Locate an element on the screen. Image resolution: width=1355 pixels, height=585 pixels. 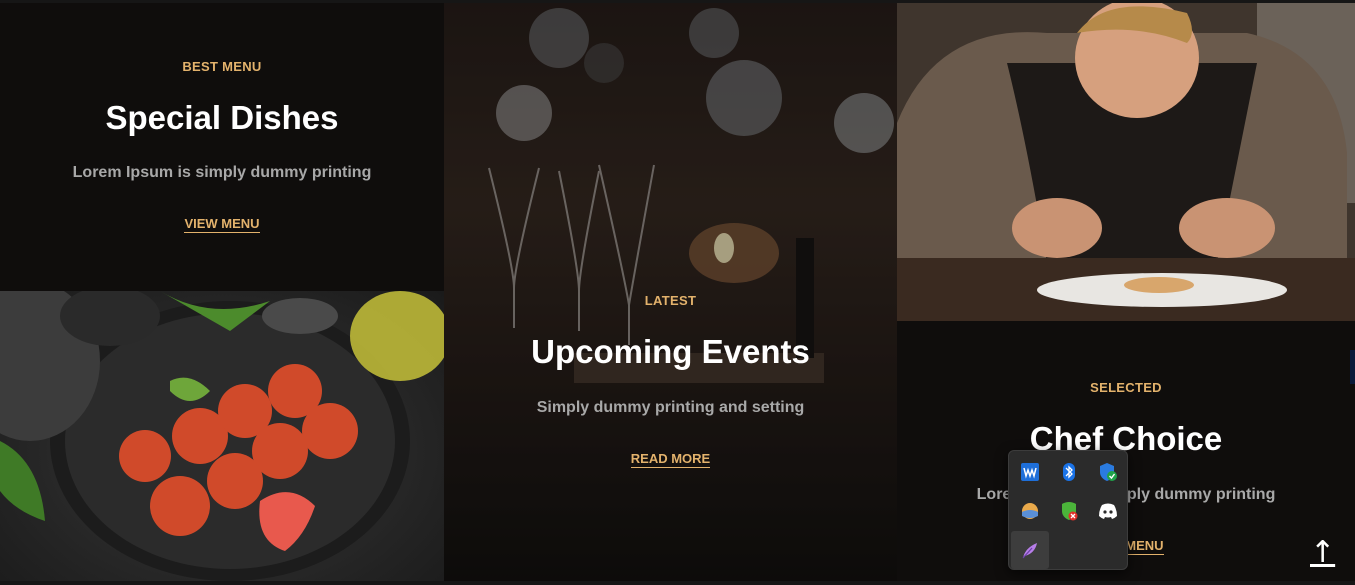
scrollbar-edge is located at coordinates (1352, 367).